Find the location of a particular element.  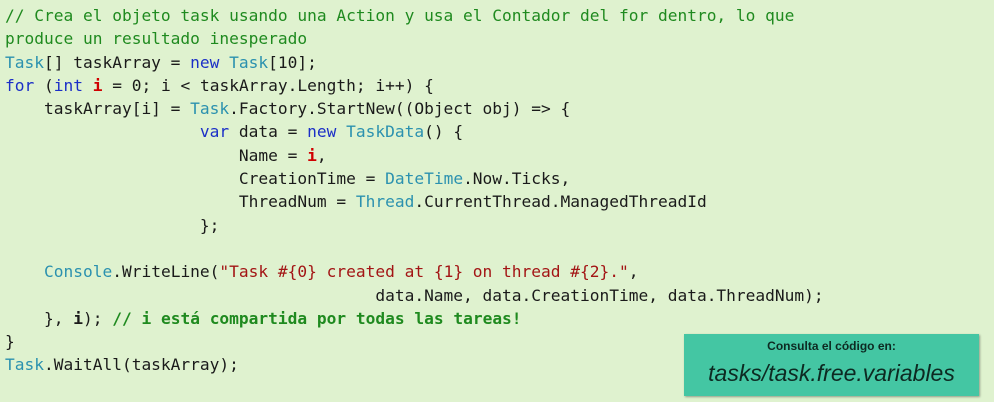

code-token: Name = is located at coordinates (156, 155).